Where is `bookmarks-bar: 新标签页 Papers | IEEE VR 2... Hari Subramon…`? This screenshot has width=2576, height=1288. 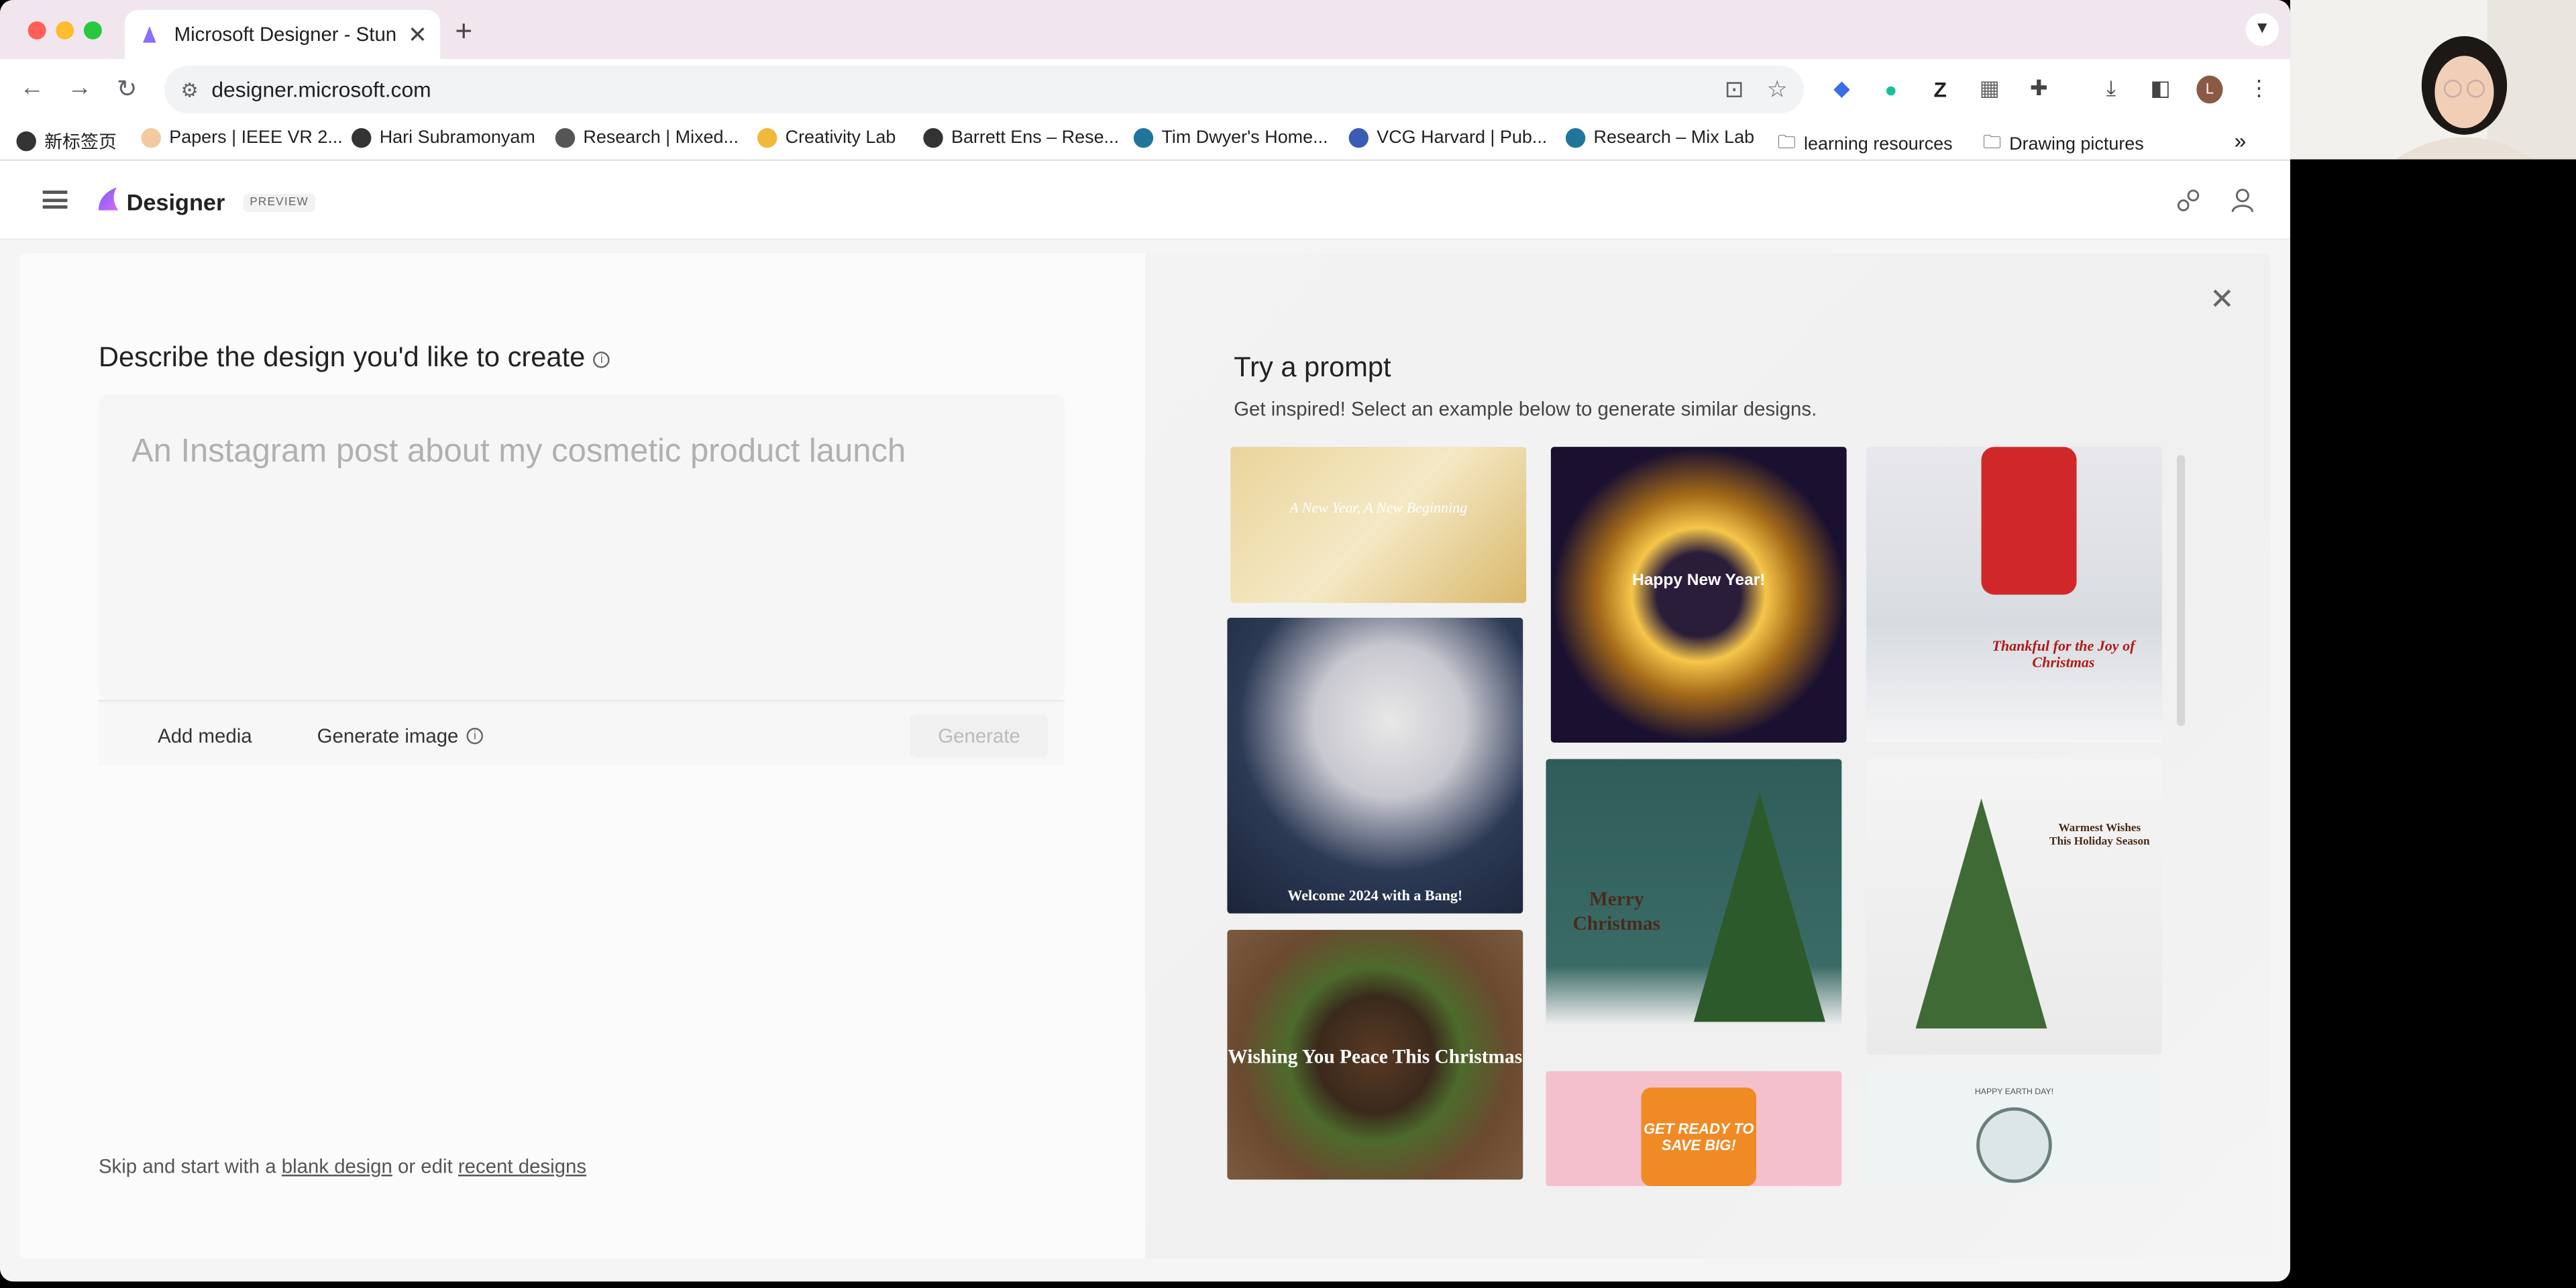
bookmarks-bar: 新标签页 Papers | IEEE VR 2... Hari Subramon… is located at coordinates (1145, 140).